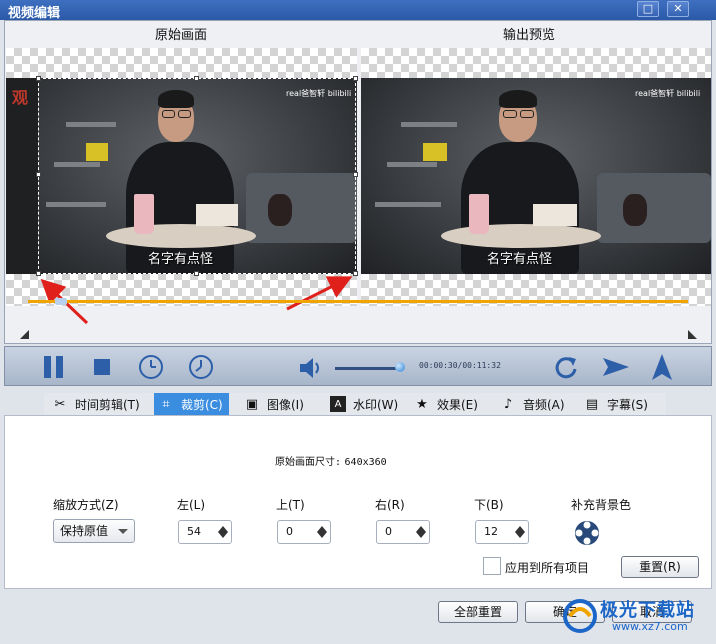 The height and width of the screenshot is (644, 716). I want to click on tab-time-trim: ✂ 时间剪辑(T), so click(96, 404).